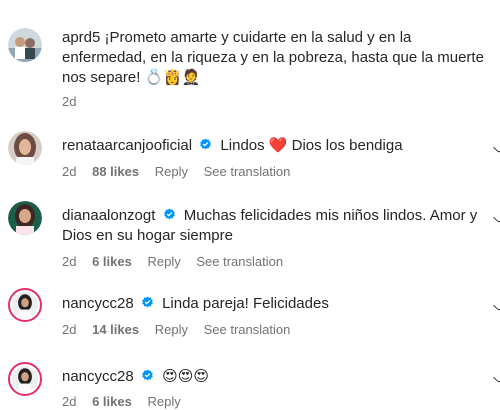  I want to click on comment-meta: 2d 14 likes Reply See translation, so click(182, 330).